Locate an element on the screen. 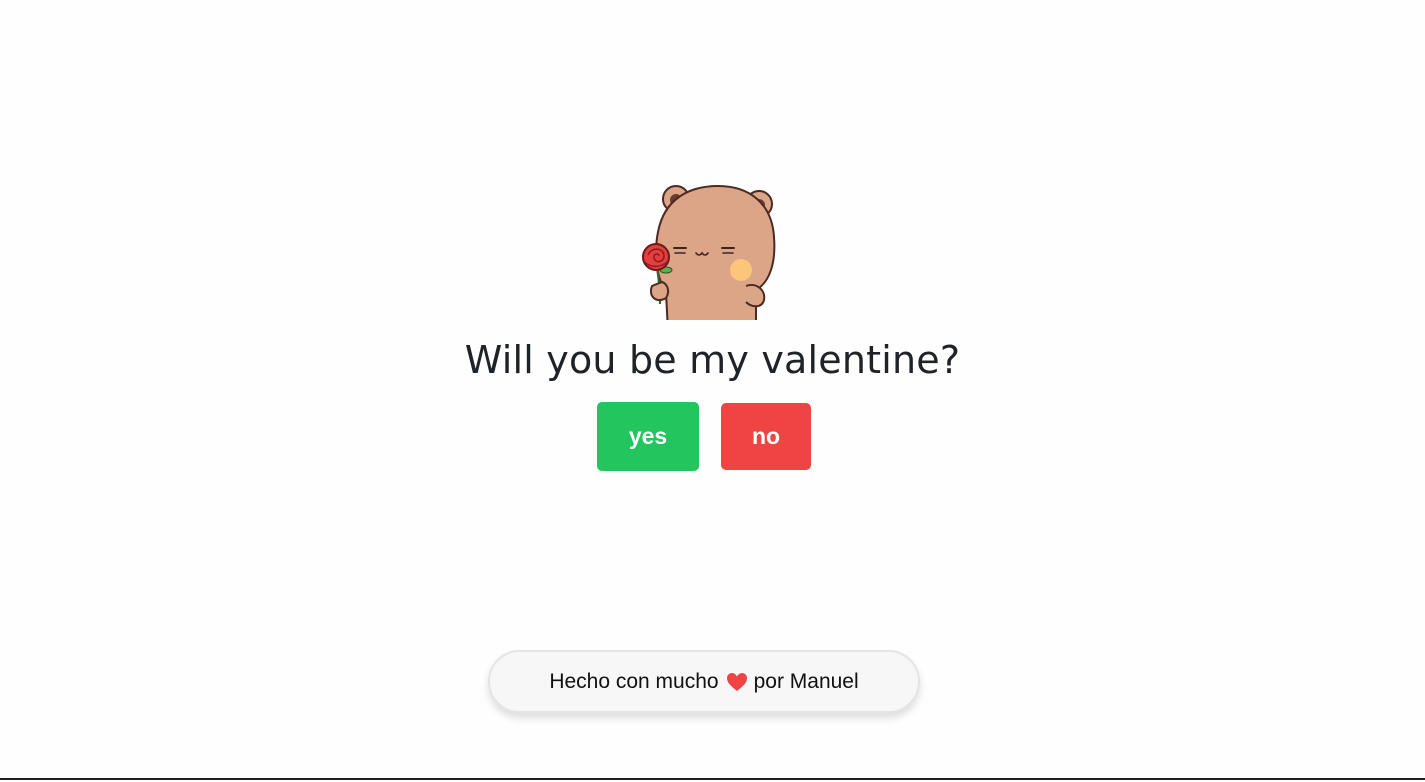 This screenshot has height=782, width=1425. credit-prefix: Hecho con mucho is located at coordinates (634, 681).